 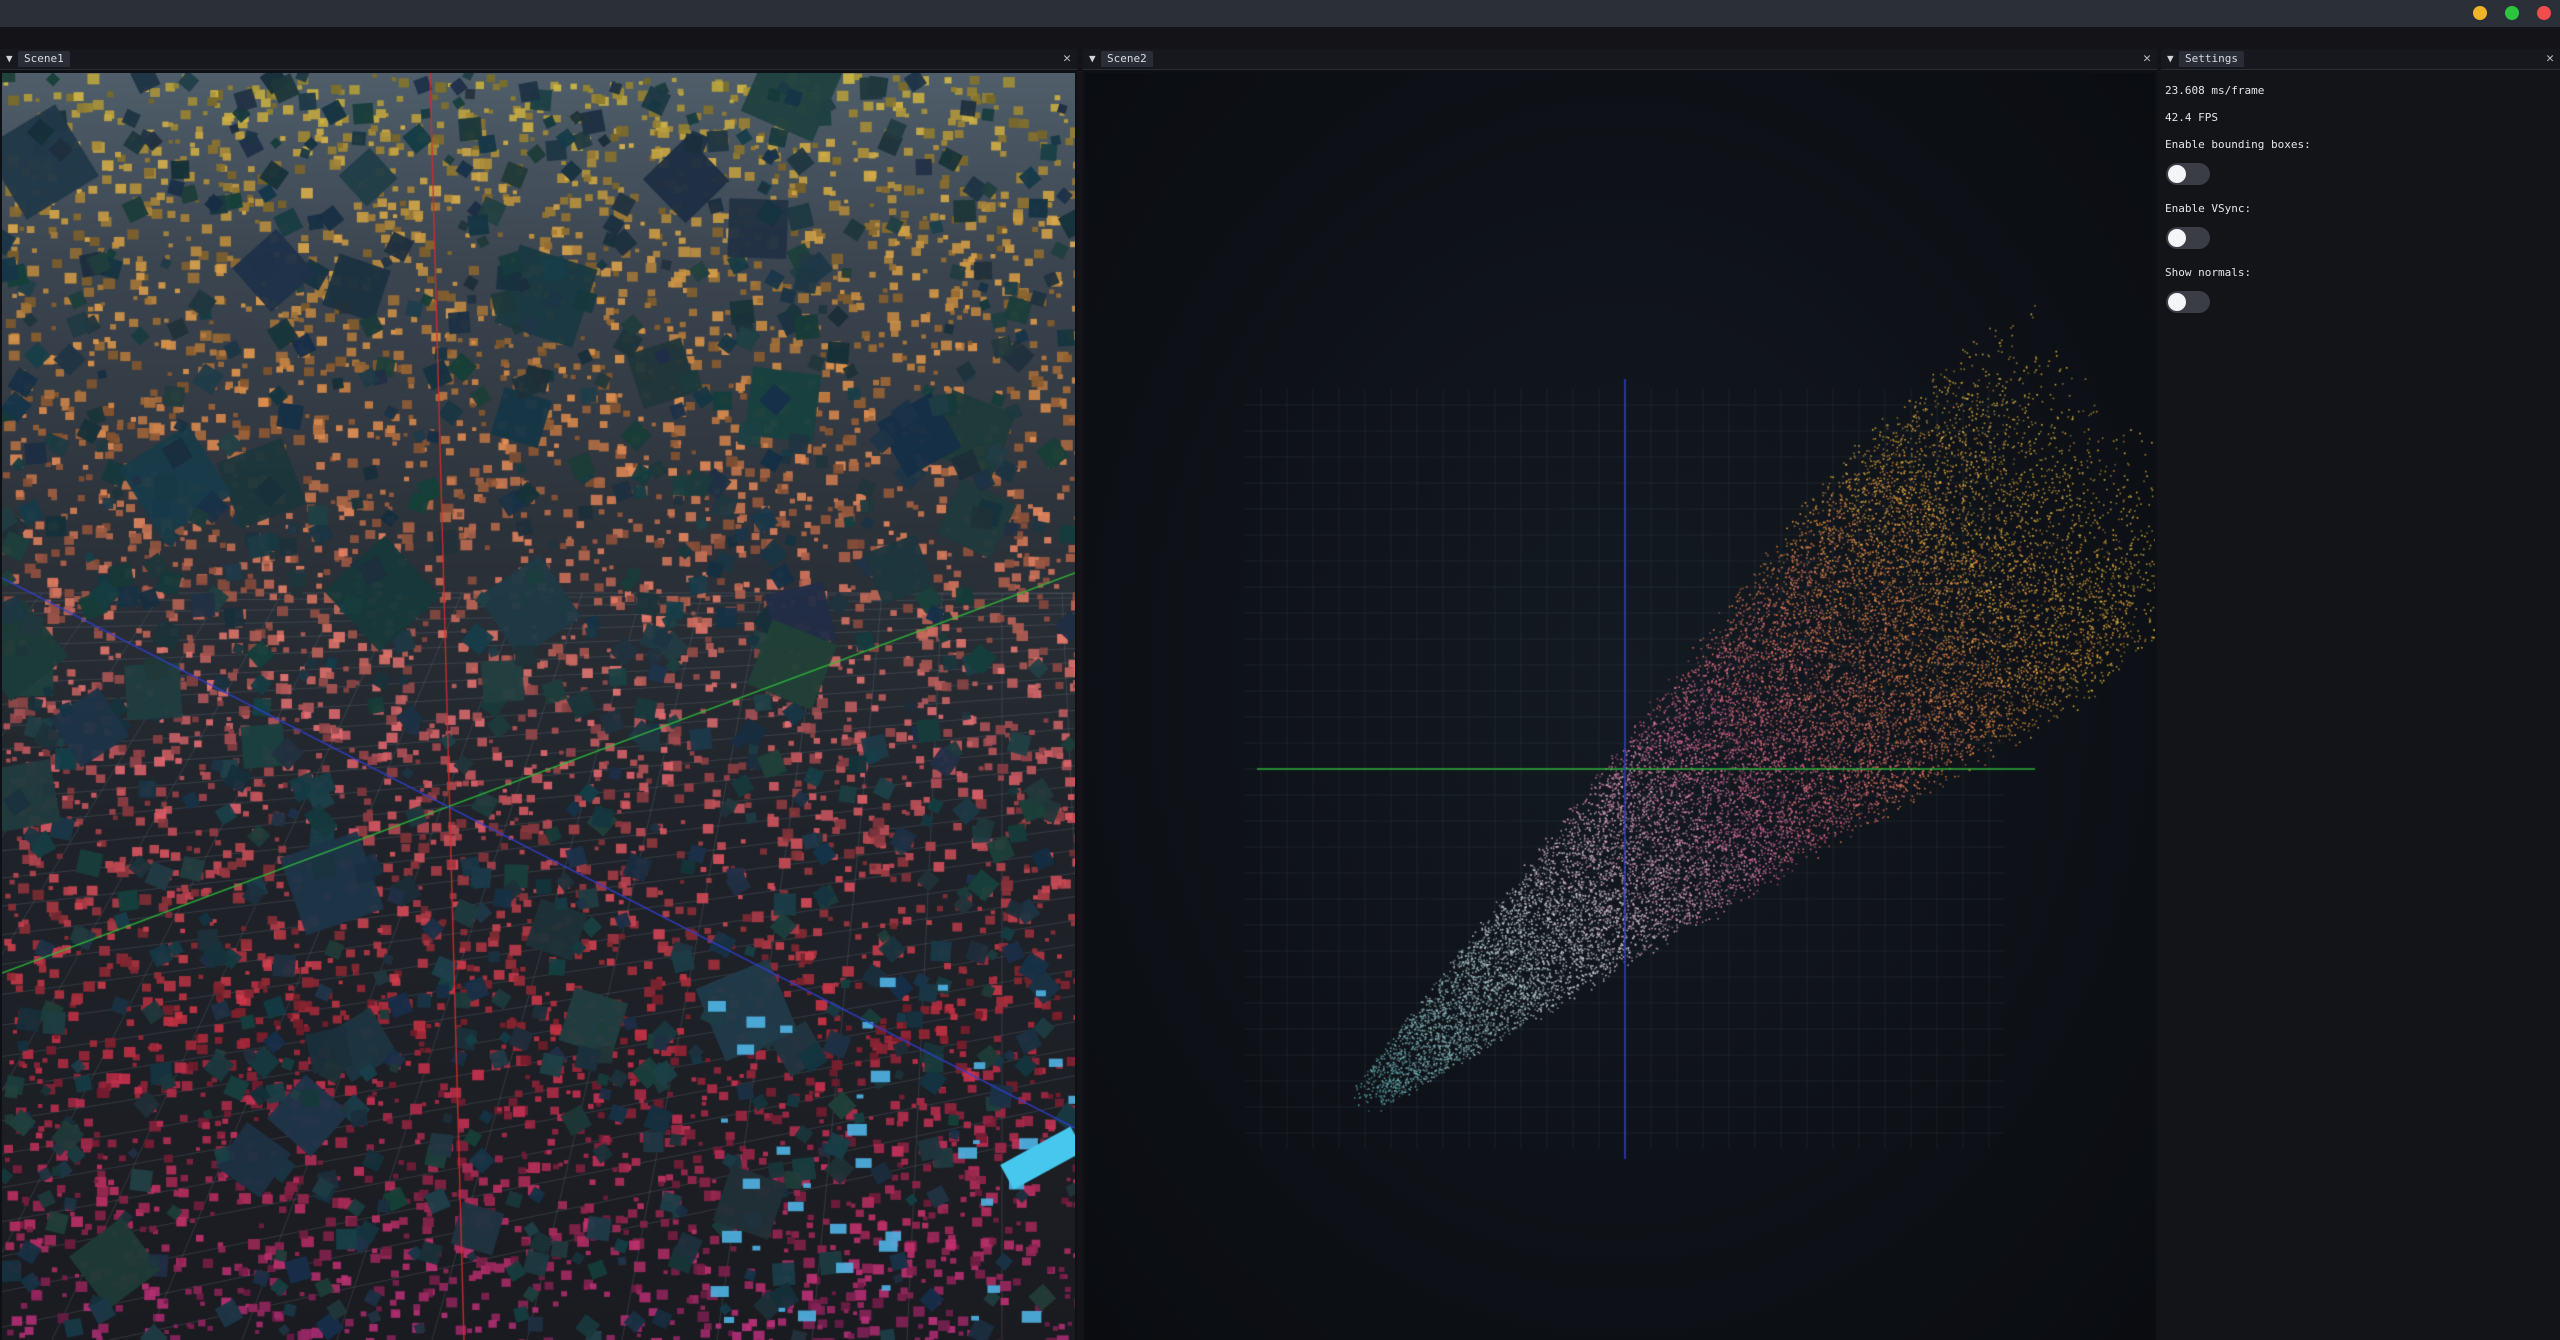 What do you see at coordinates (44, 59) in the screenshot?
I see `tab-scene1: Scene1` at bounding box center [44, 59].